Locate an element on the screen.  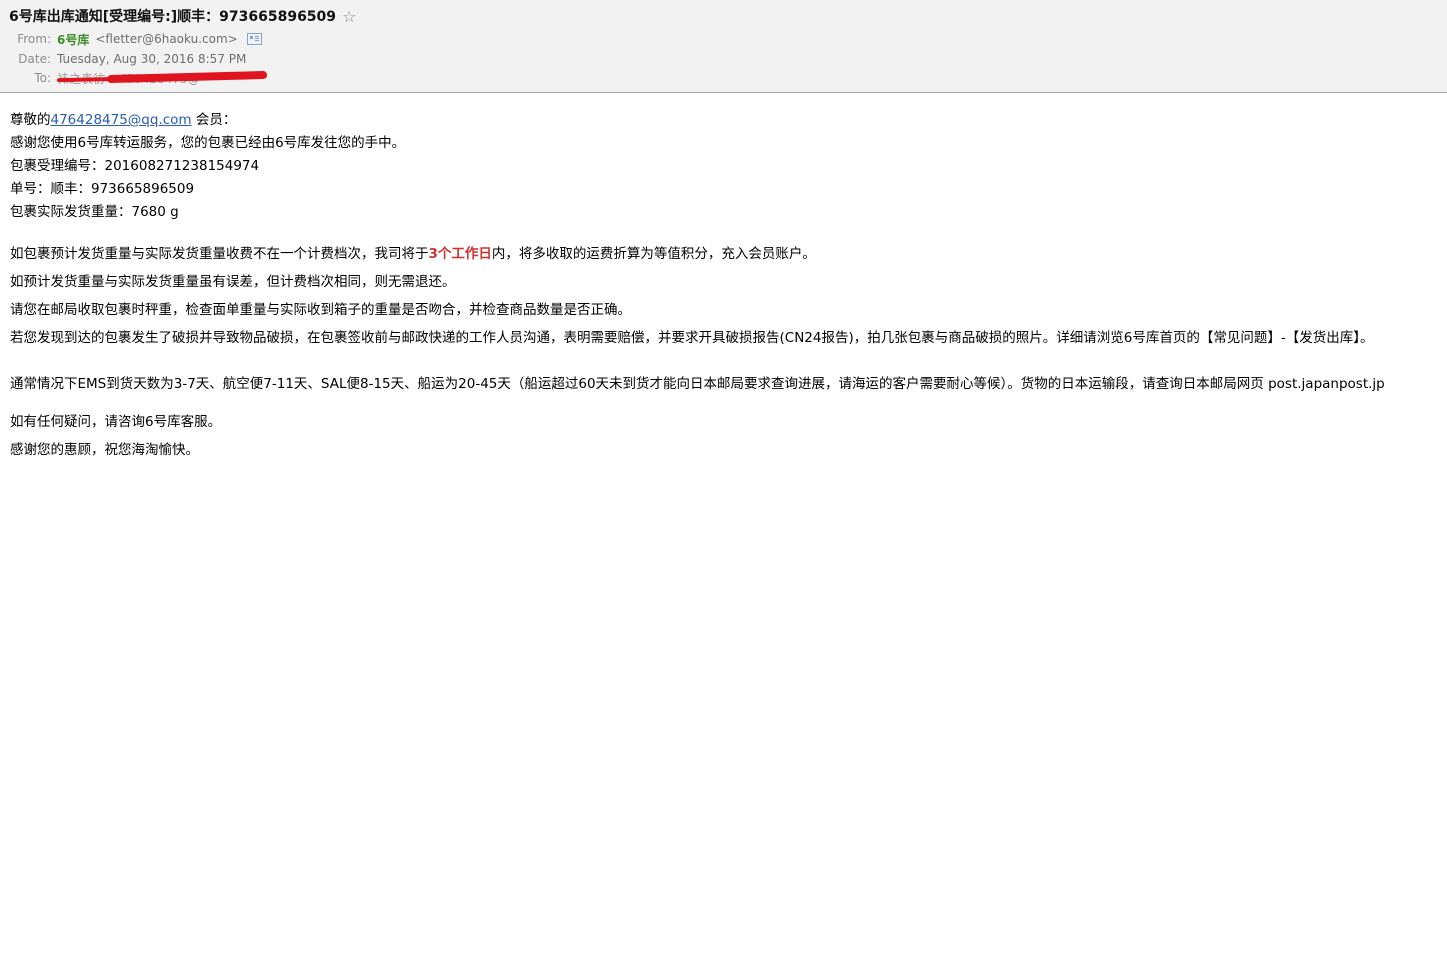
message-header: 6号库出库通知[受理编号:]顺丰：973665896509 ☆ From is located at coordinates (723, 46).